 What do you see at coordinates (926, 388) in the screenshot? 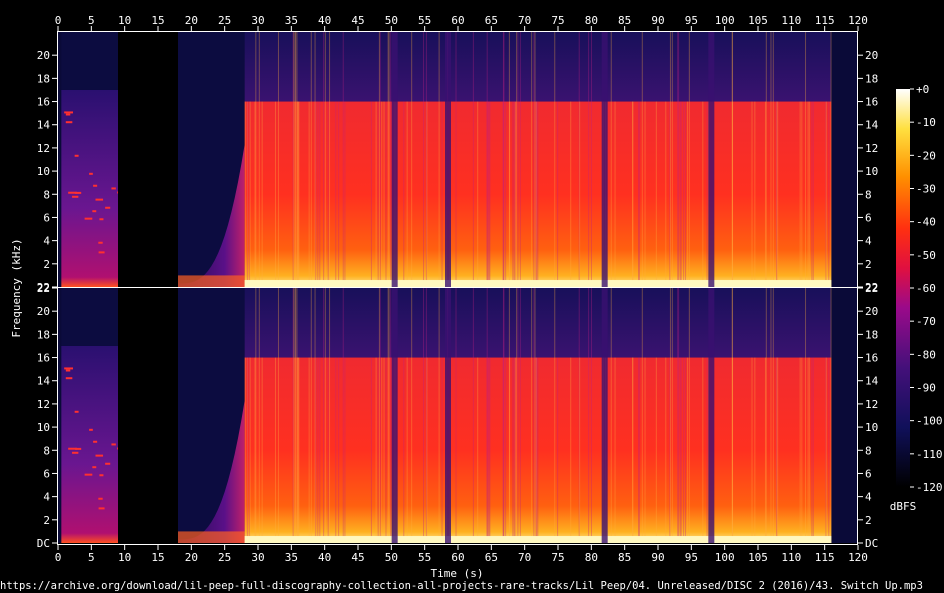
I see `colorbar-tick-label: -90` at bounding box center [926, 388].